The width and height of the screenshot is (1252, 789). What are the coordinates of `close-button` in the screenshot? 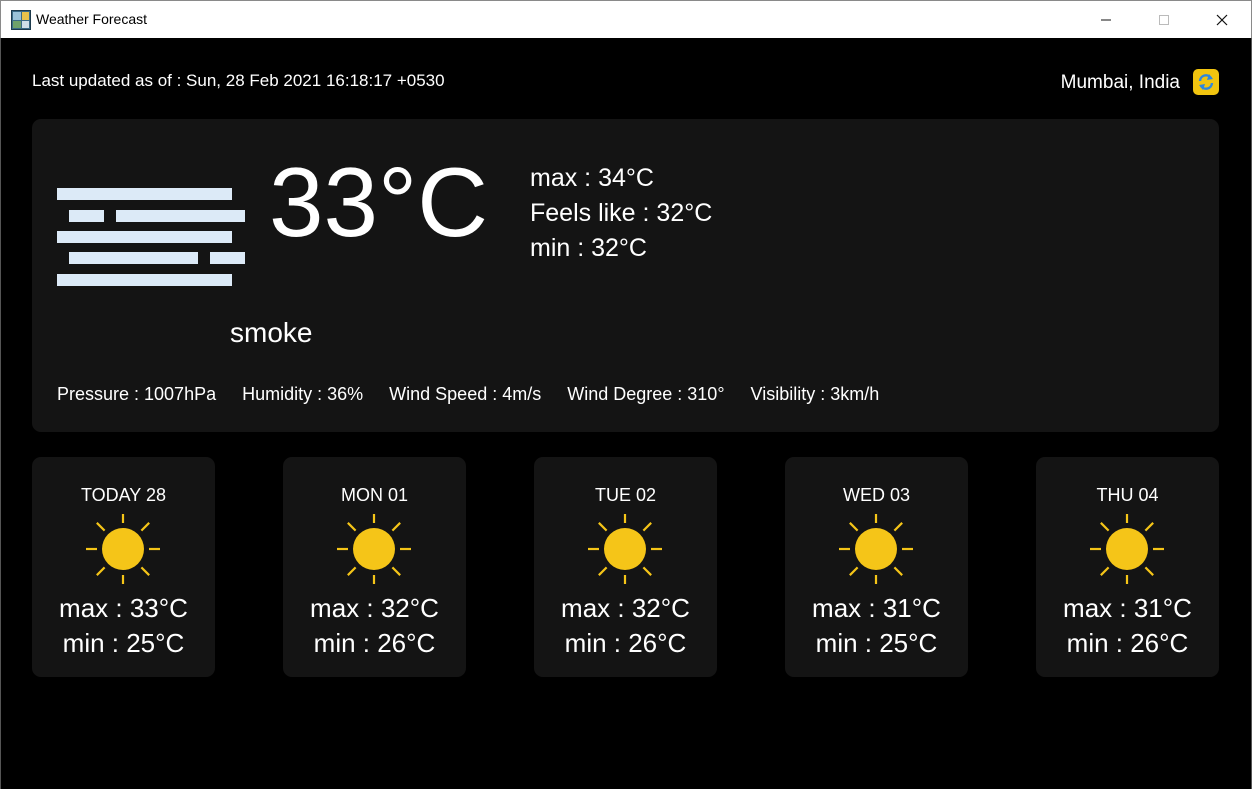 It's located at (1222, 19).